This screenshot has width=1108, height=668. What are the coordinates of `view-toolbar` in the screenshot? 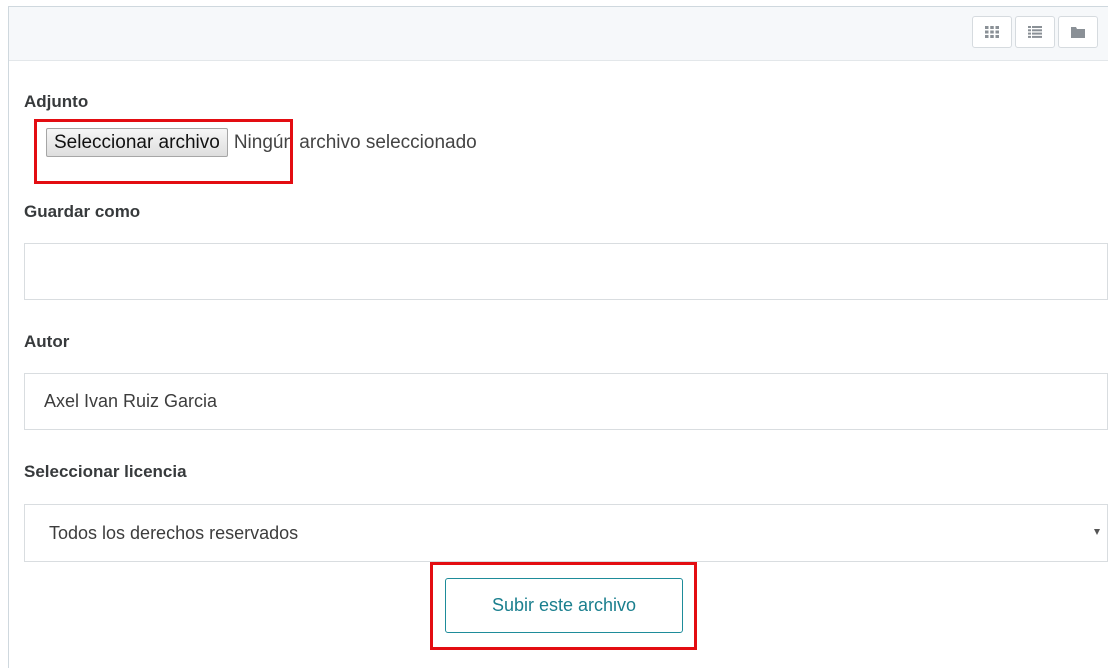 It's located at (558, 34).